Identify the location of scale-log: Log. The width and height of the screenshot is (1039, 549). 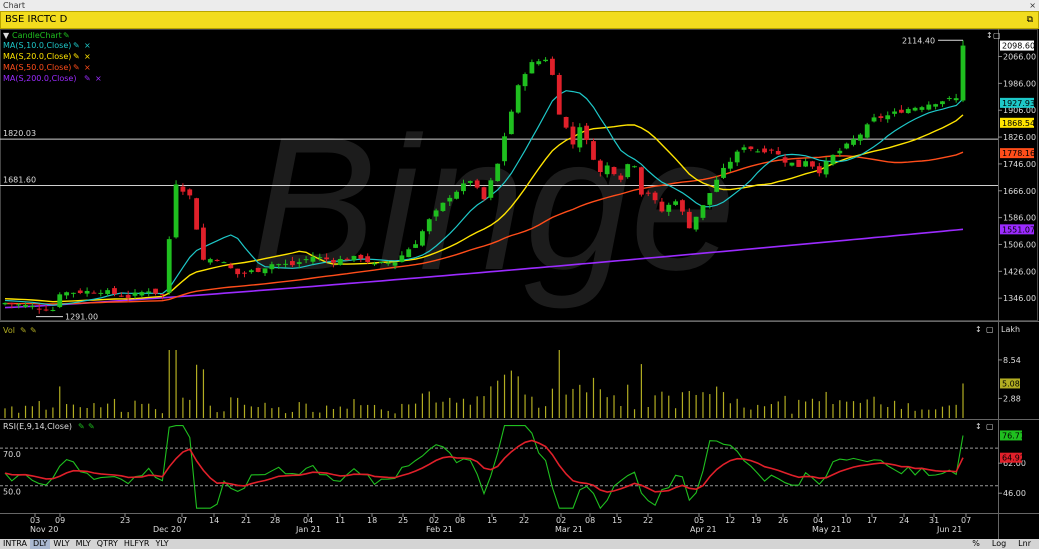
(999, 543).